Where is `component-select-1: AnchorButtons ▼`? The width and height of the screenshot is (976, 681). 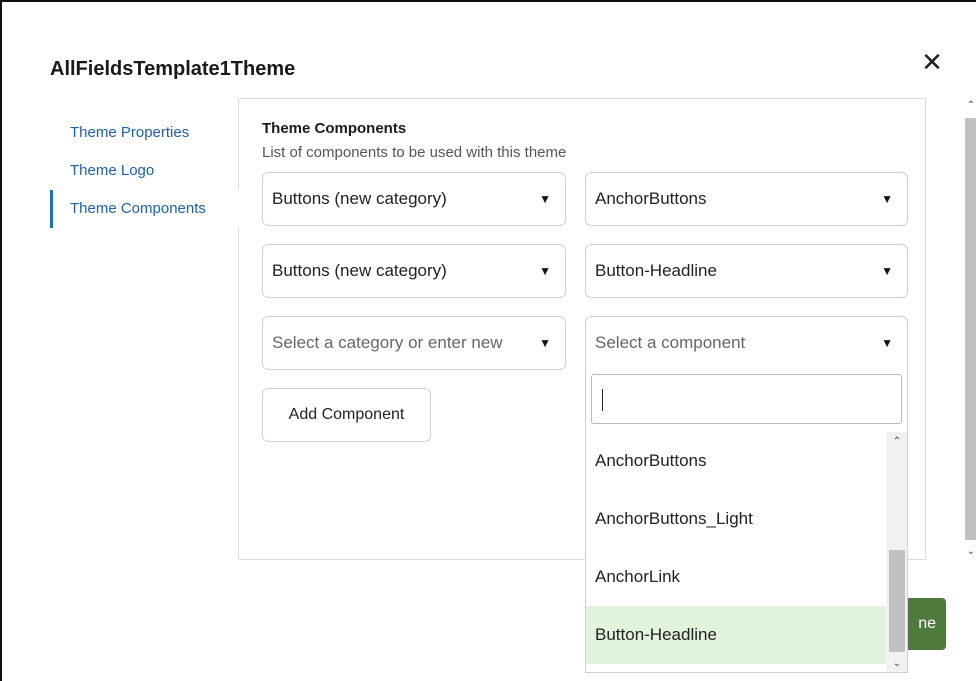 component-select-1: AnchorButtons ▼ is located at coordinates (746, 199).